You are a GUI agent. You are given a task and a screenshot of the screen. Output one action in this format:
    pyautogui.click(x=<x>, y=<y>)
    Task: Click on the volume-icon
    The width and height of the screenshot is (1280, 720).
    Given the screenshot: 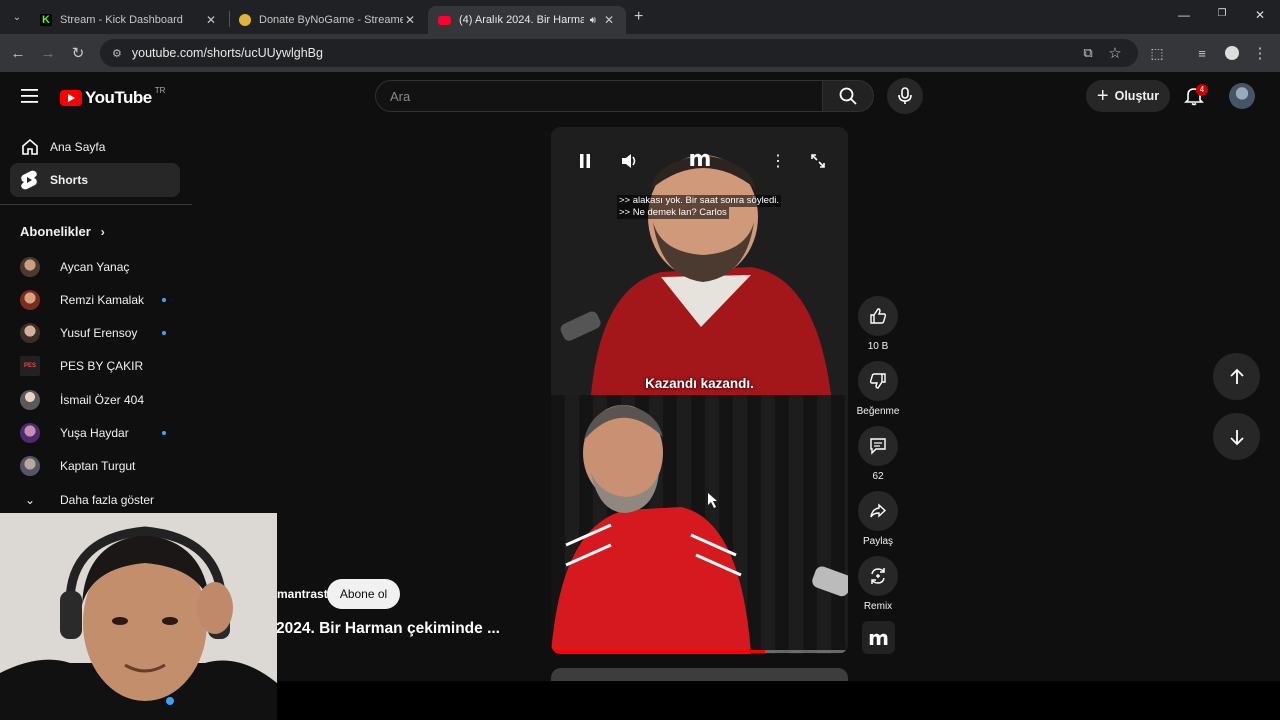 What is the action you would take?
    pyautogui.click(x=629, y=161)
    